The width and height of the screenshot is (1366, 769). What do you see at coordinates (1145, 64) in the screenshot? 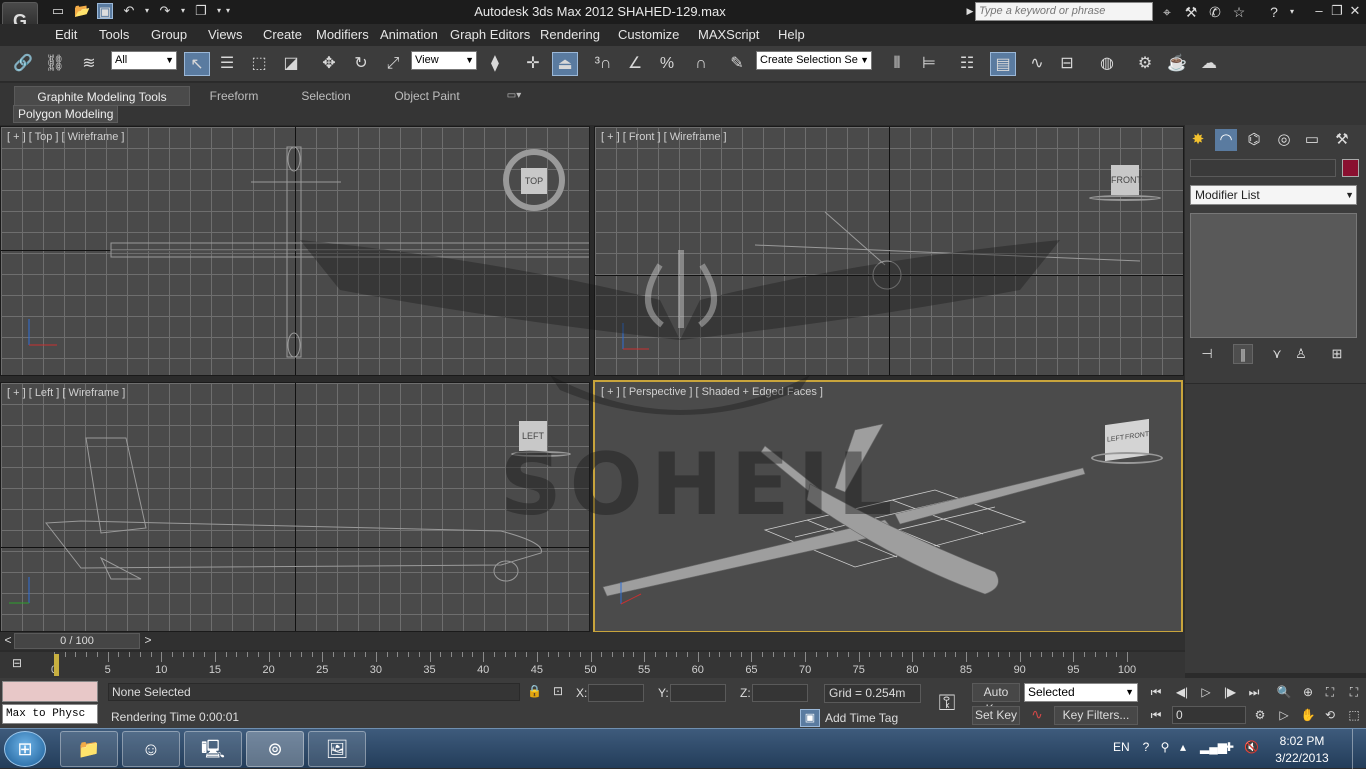
I see `render-setup-icon: ⚙` at bounding box center [1145, 64].